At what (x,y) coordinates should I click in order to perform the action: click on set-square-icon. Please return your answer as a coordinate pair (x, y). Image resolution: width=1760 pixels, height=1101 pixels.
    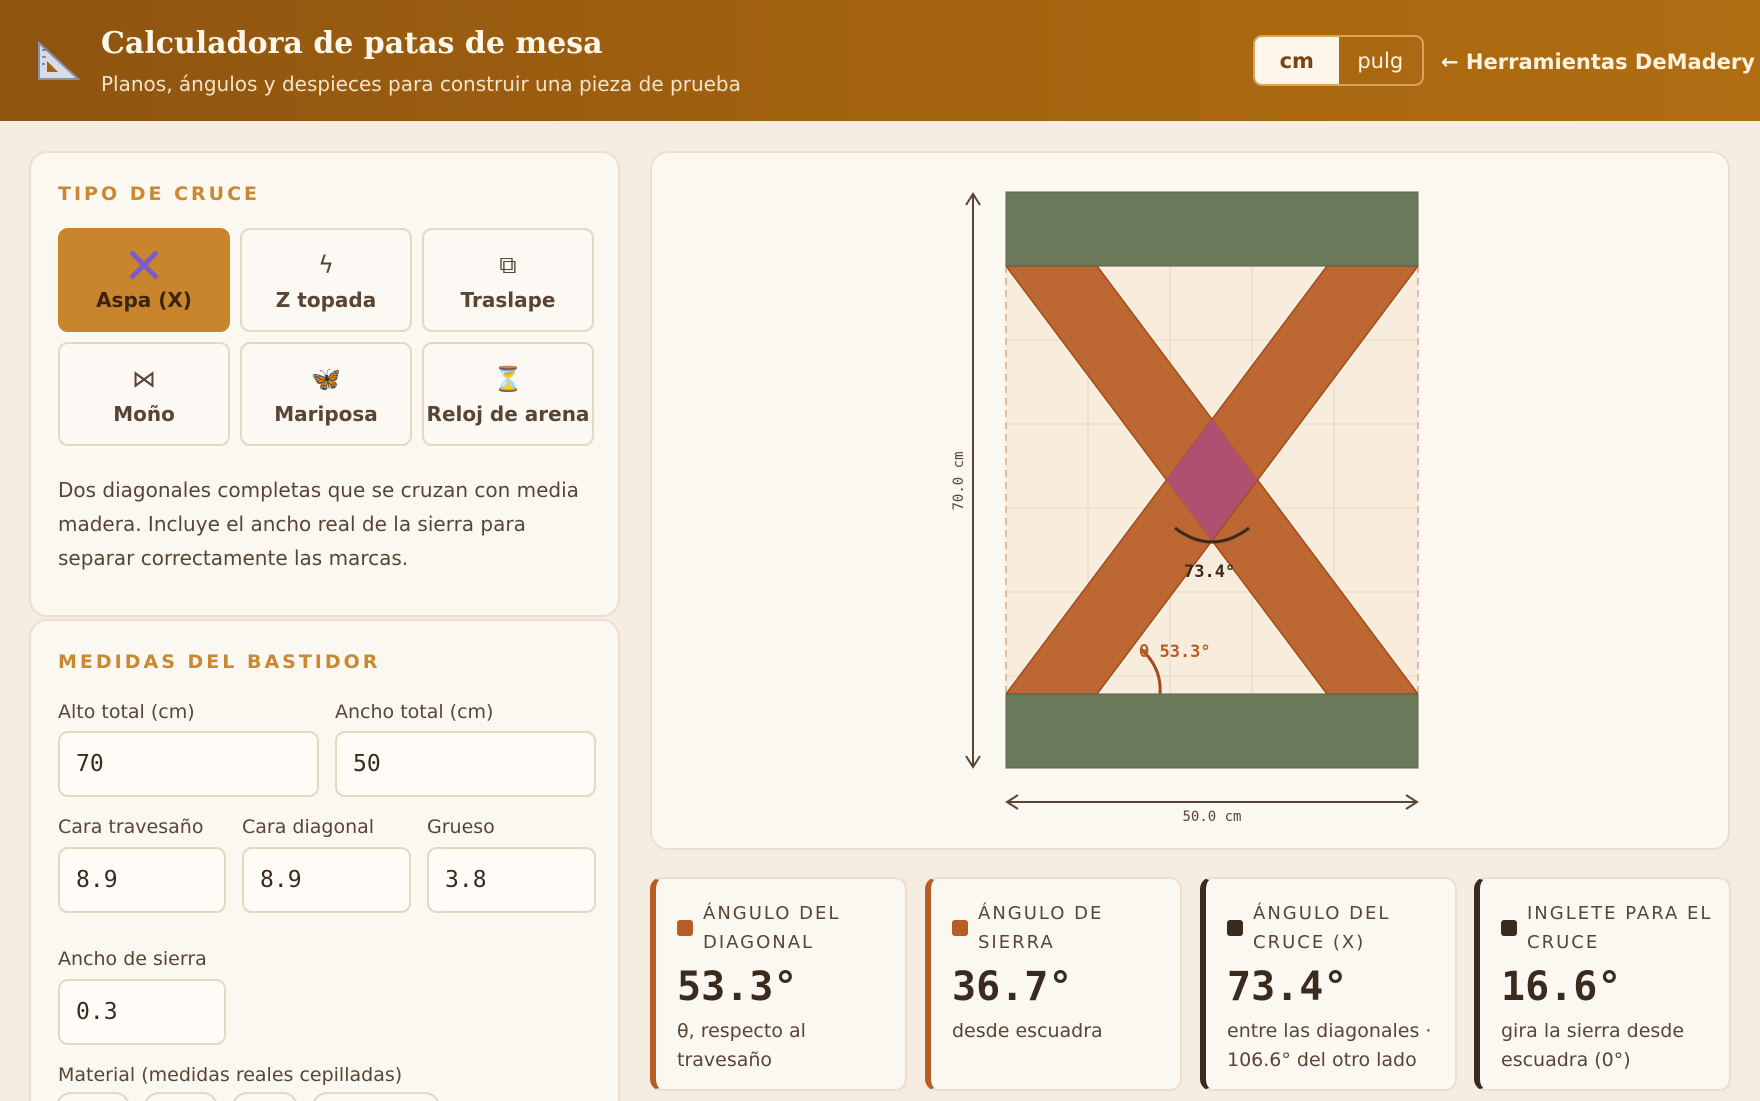
    Looking at the image, I should click on (59, 60).